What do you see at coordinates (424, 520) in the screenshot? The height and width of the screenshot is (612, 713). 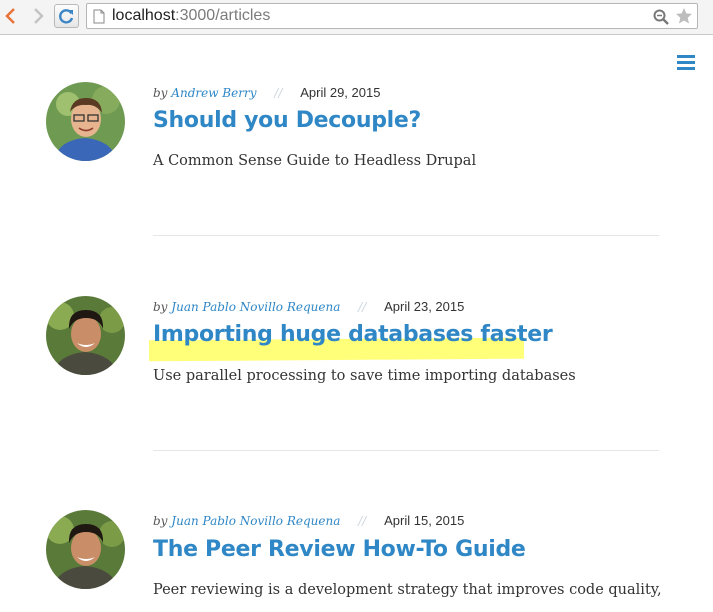 I see `publish-date: April 15, 2015` at bounding box center [424, 520].